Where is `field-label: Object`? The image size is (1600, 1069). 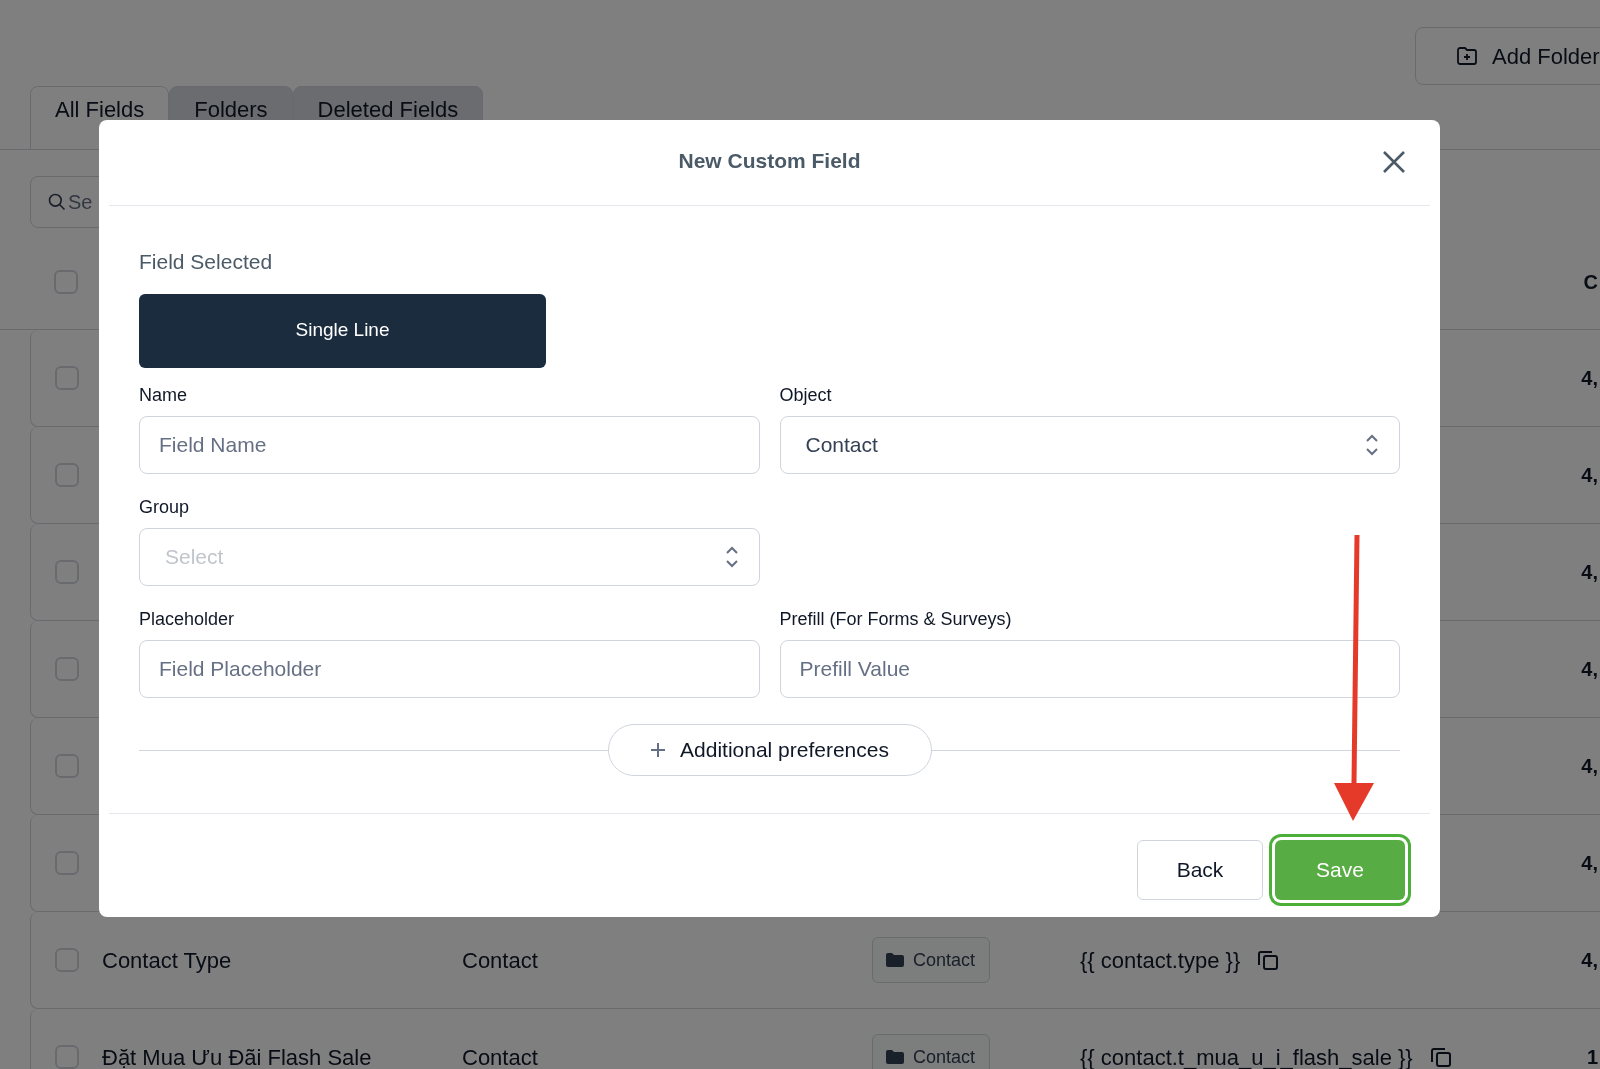 field-label: Object is located at coordinates (806, 394).